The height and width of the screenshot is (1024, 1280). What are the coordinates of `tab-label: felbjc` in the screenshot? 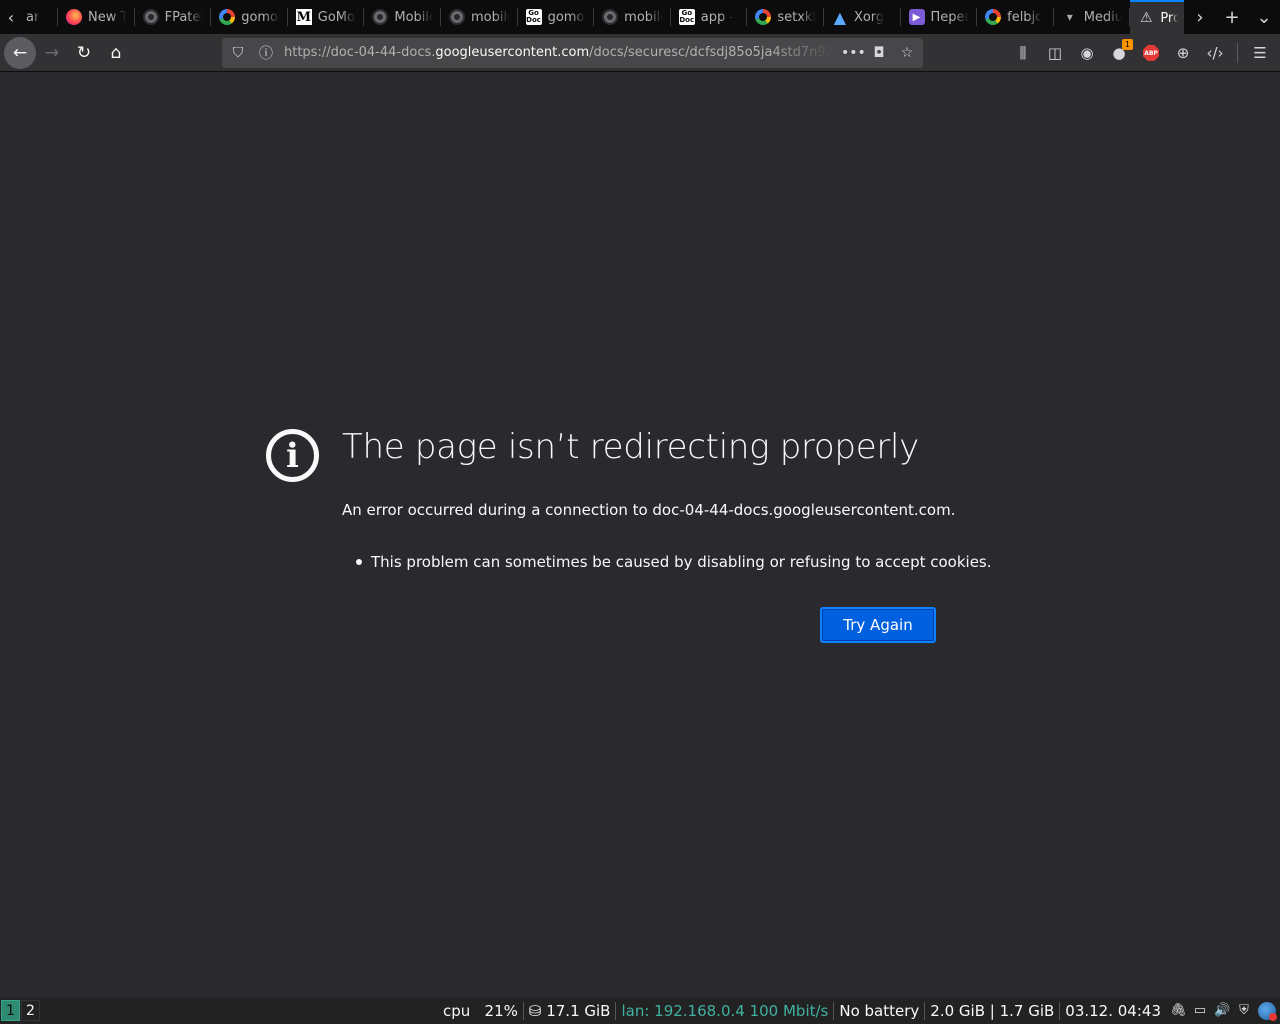 It's located at (1025, 17).